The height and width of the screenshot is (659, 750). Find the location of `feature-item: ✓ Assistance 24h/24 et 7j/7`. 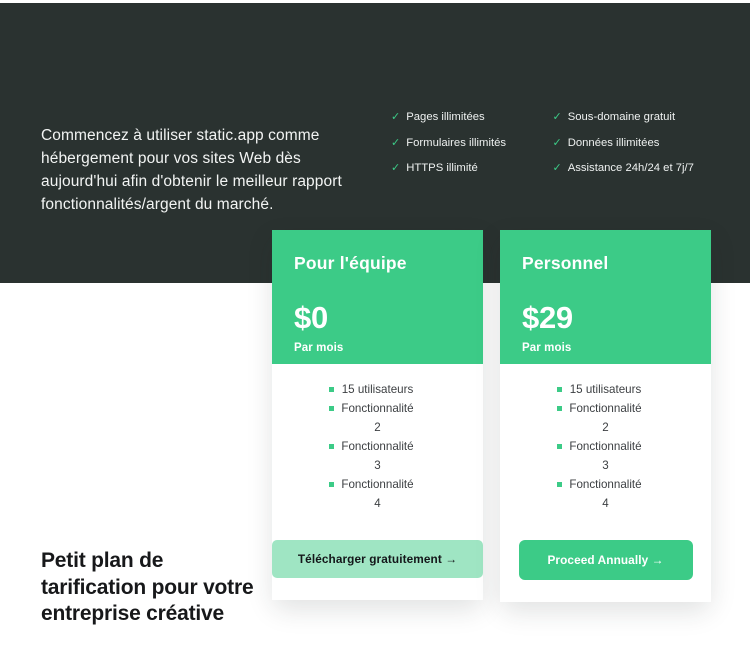

feature-item: ✓ Assistance 24h/24 et 7j/7 is located at coordinates (631, 168).